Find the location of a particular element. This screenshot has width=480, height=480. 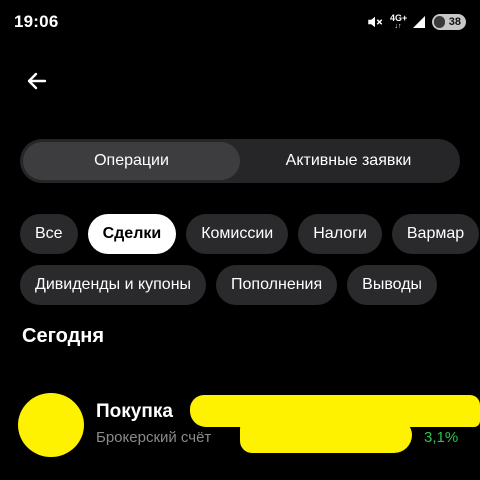

filter-chip-all: Все is located at coordinates (49, 234).